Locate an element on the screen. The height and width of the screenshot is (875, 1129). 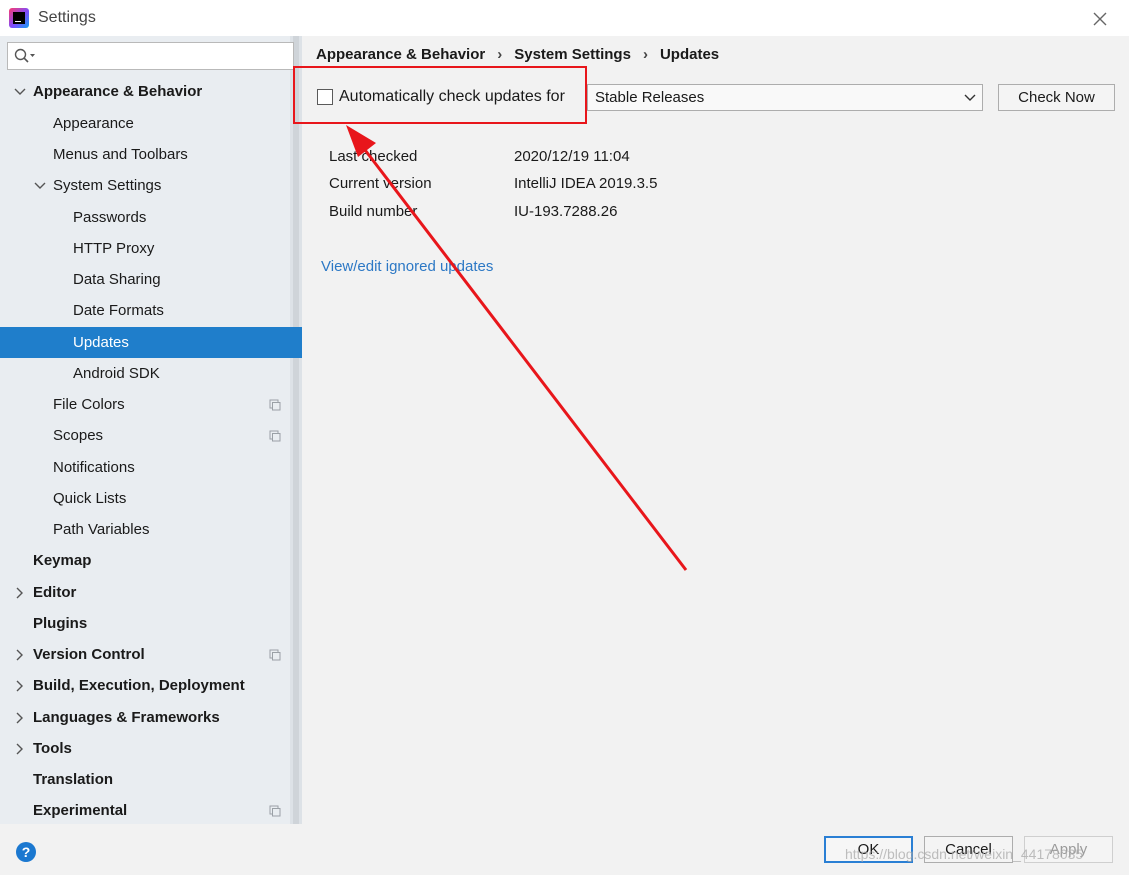
tree-item-notifications: Notifications is located at coordinates (151, 467).